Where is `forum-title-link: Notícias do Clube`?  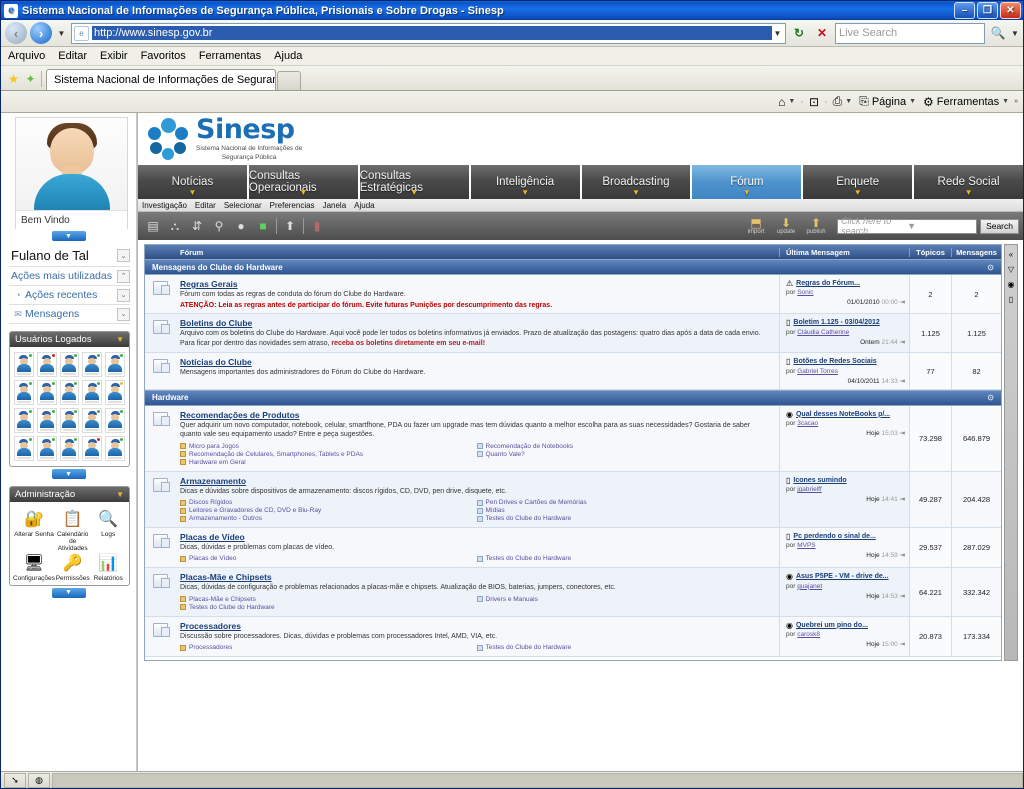 forum-title-link: Notícias do Clube is located at coordinates (476, 362).